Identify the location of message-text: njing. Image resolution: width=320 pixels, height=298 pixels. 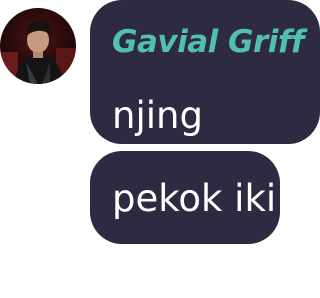
(157, 115).